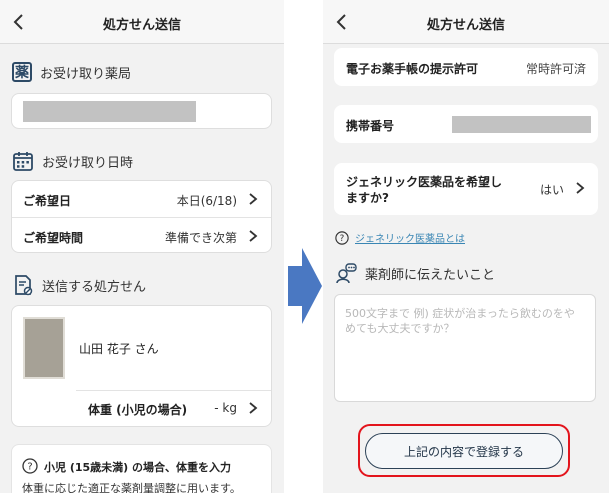 This screenshot has width=609, height=493. I want to click on submit-button-label: 上記の内容で登録する, so click(463, 451).